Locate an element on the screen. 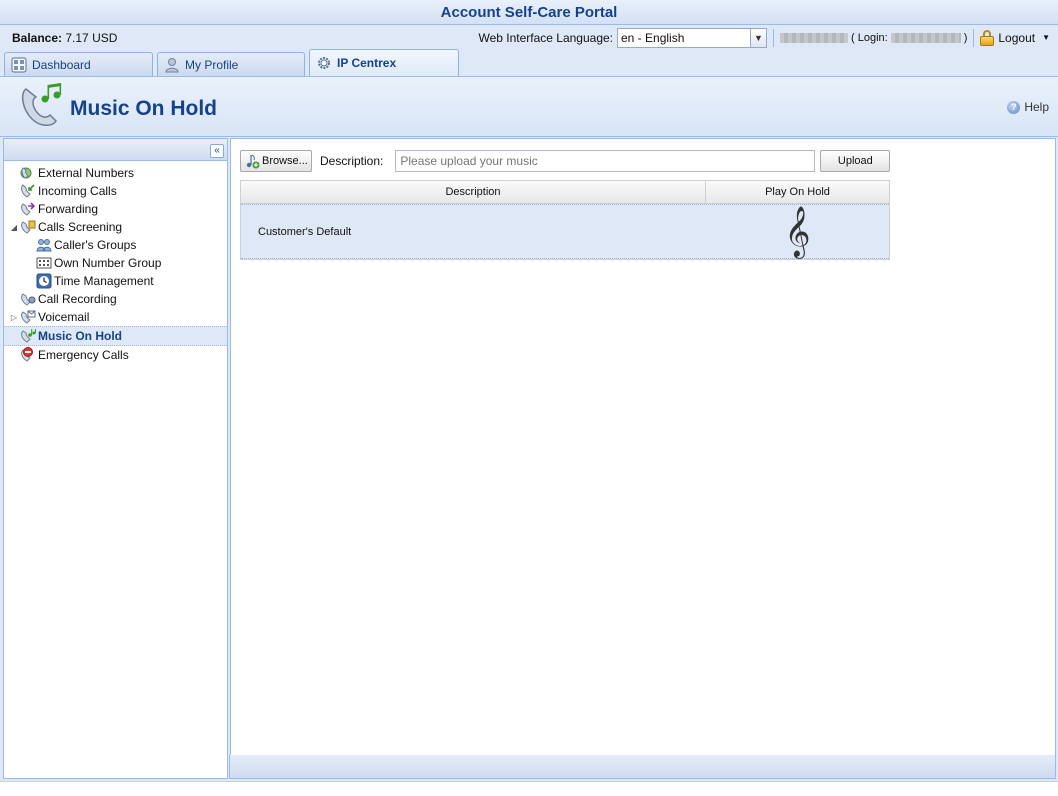 Image resolution: width=1058 pixels, height=796 pixels. upload-toolbar: Browse... Description: Upload is located at coordinates (565, 161).